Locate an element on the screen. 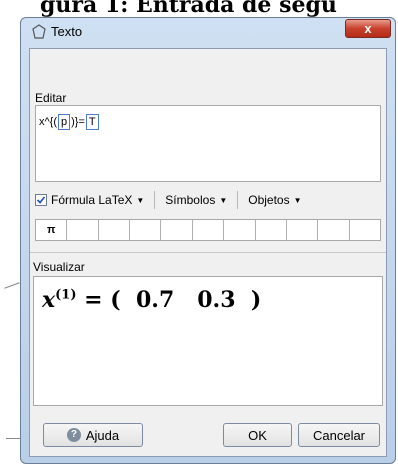  objects-label: Objetos is located at coordinates (269, 200).